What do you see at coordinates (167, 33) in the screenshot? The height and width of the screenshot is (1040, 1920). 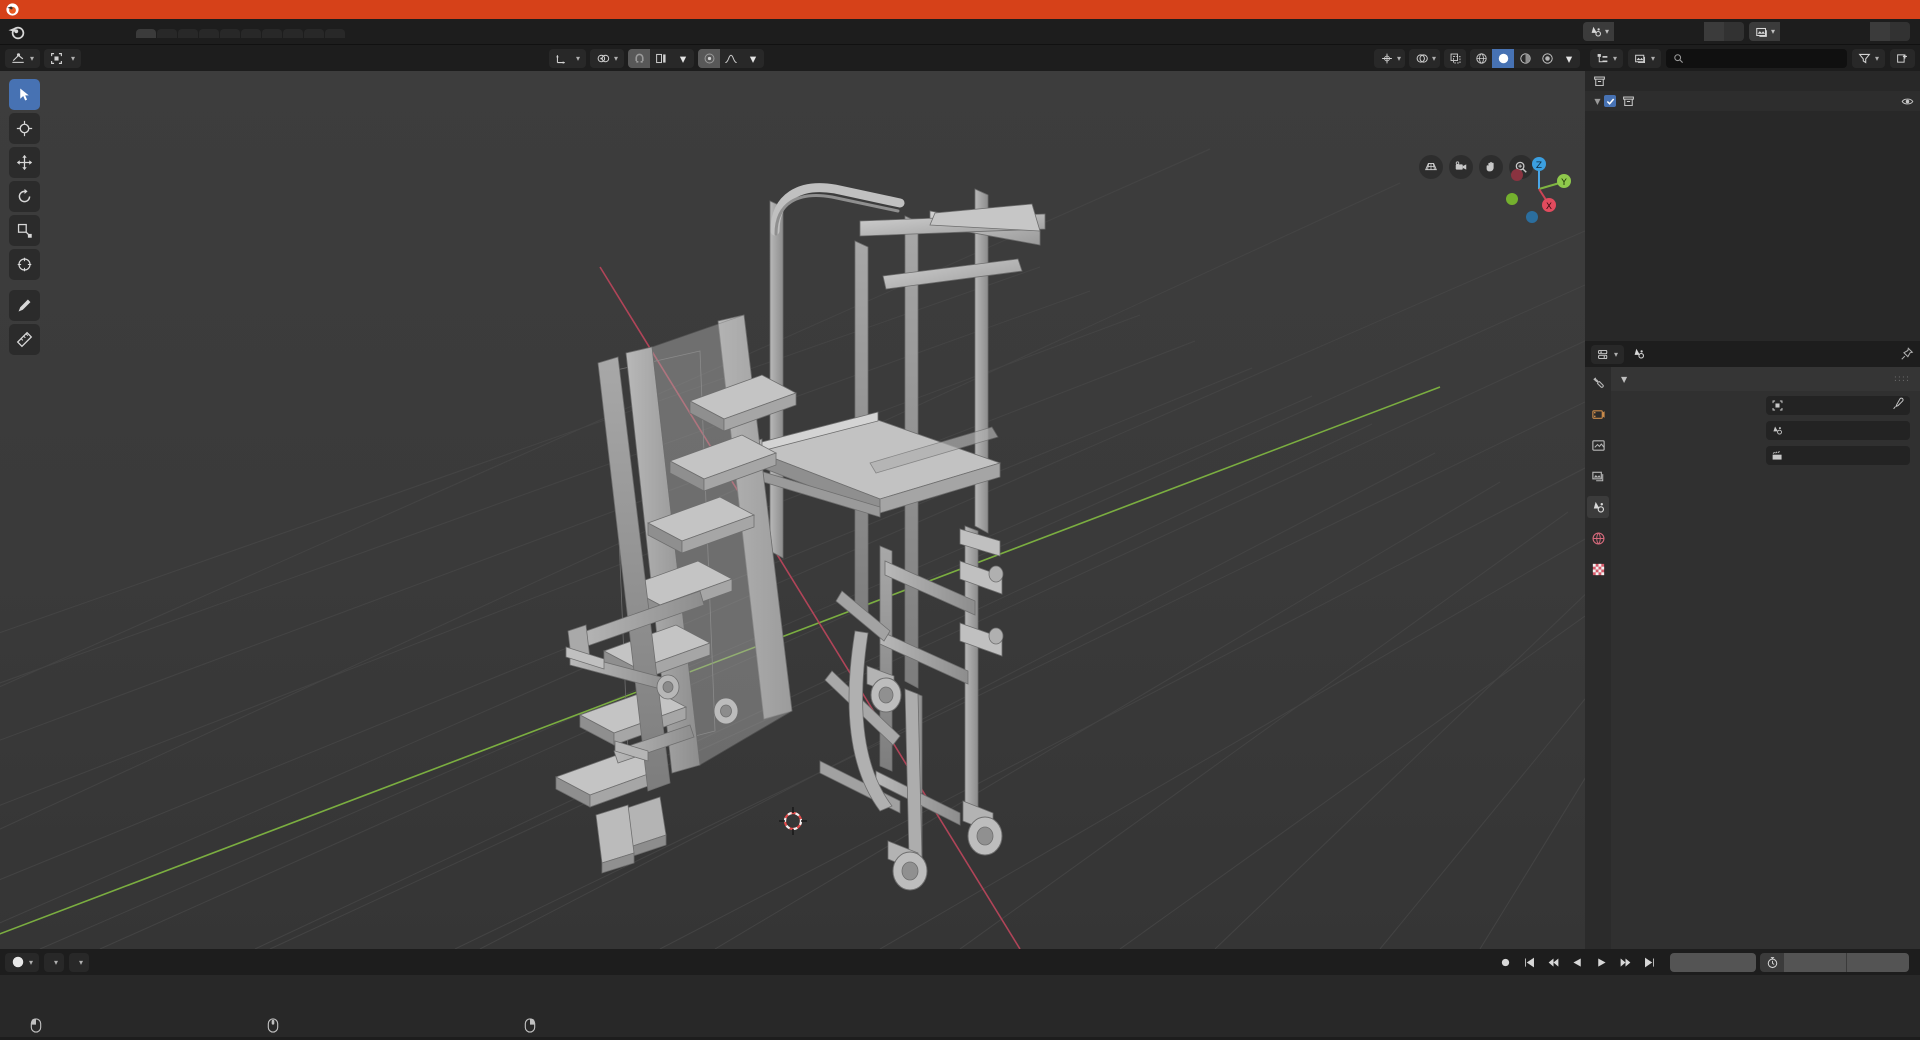 I see `workspace-tab-modeling` at bounding box center [167, 33].